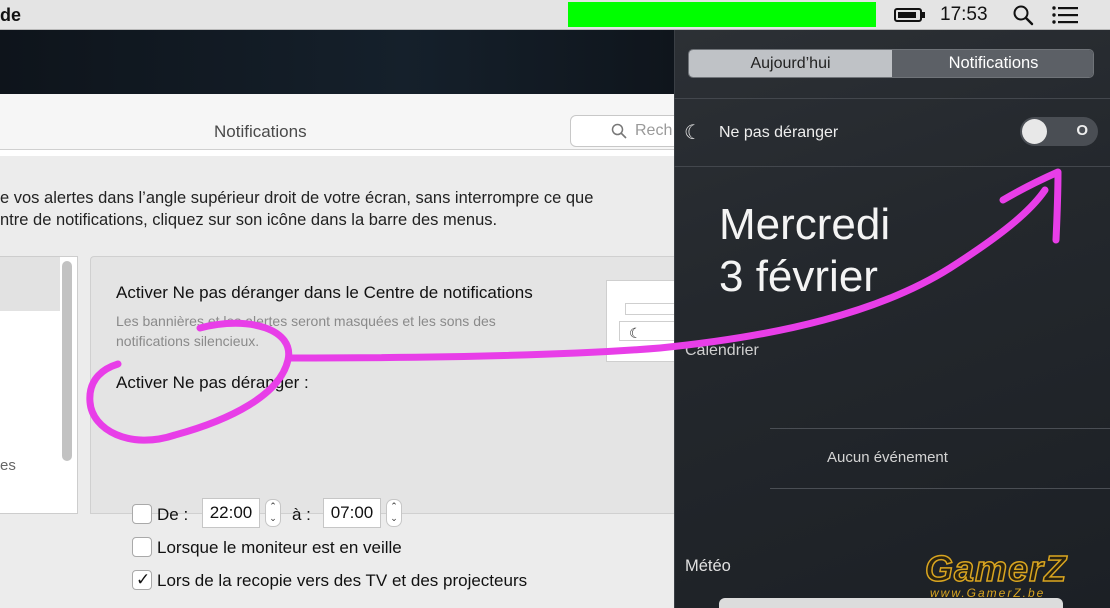 The height and width of the screenshot is (608, 1110). Describe the element at coordinates (188, 341) in the screenshot. I see `dnd-nc-description-2: notifications silencieux.` at that location.